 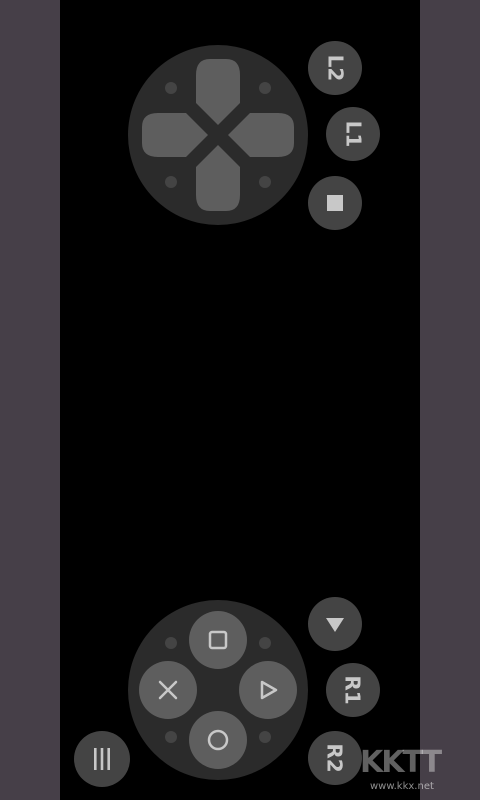 I want to click on triangle-button, so click(x=268, y=690).